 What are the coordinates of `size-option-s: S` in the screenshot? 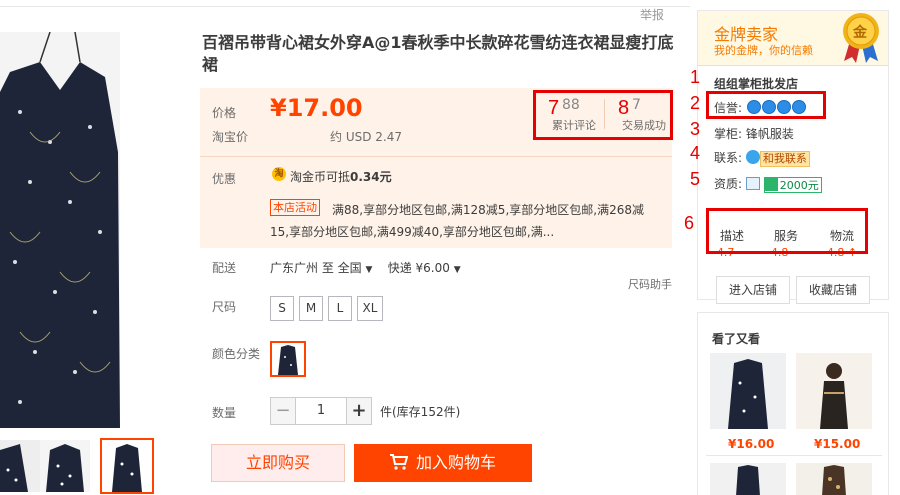 It's located at (282, 308).